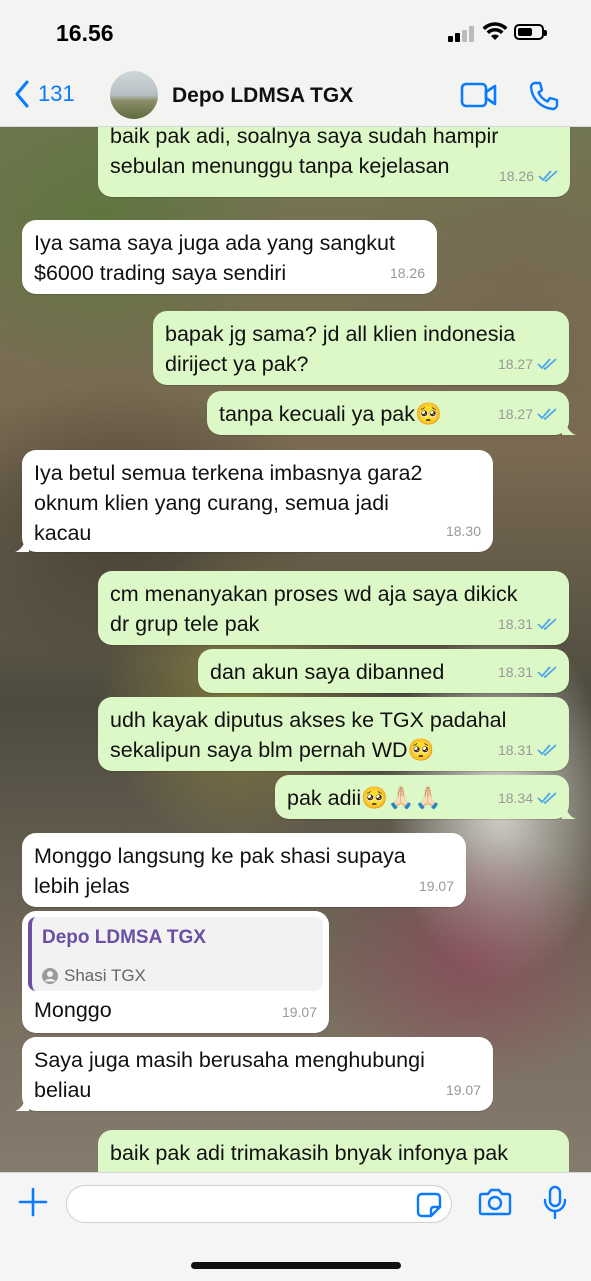 The height and width of the screenshot is (1281, 591). I want to click on message-time: 18.30, so click(463, 531).